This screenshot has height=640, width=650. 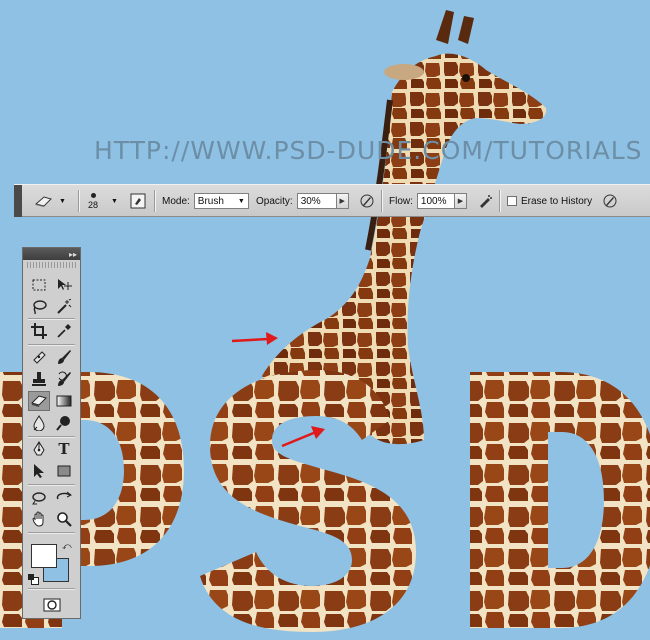 I want to click on opacity-input: 30%, so click(x=316, y=201).